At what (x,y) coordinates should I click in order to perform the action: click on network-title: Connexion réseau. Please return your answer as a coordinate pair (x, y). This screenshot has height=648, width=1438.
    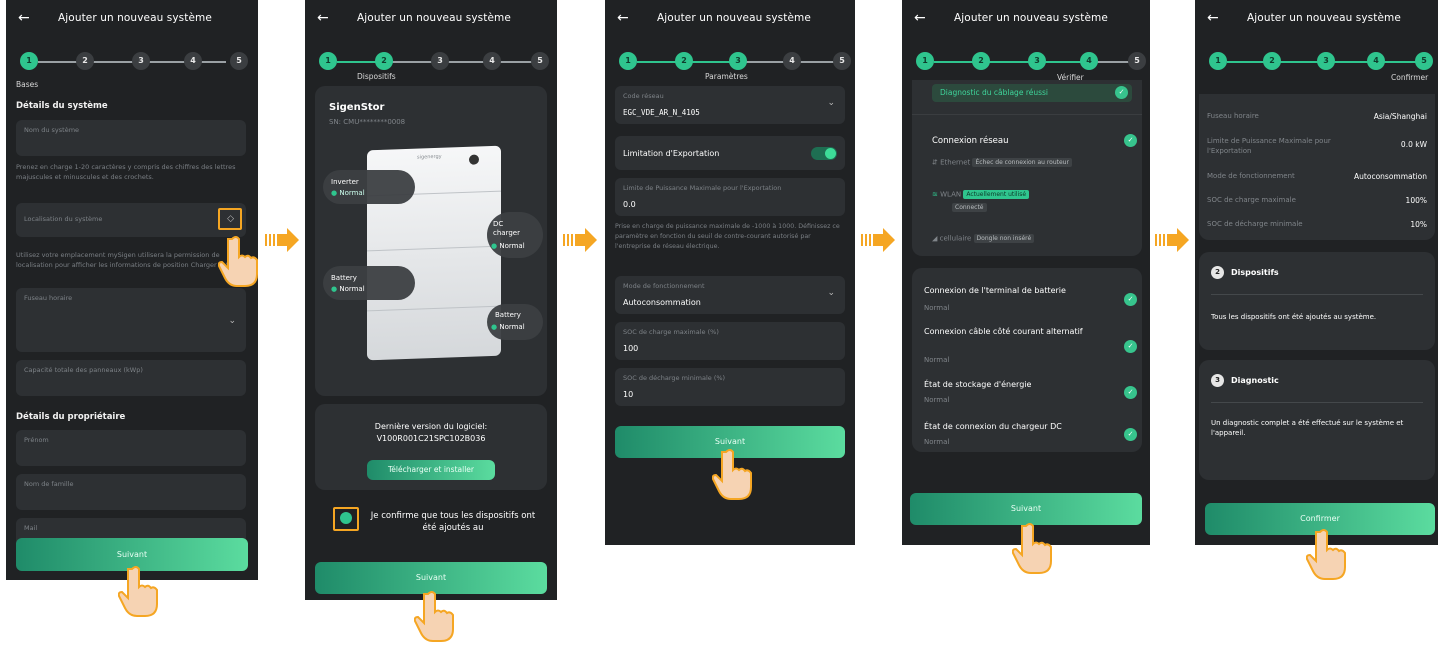
    Looking at the image, I should click on (970, 141).